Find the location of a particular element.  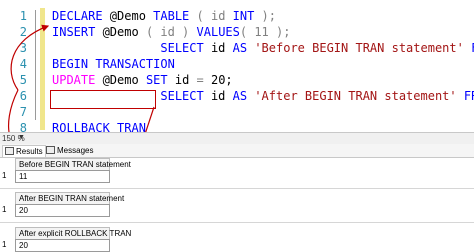

code-line: DECLARE @Demo TABLE ( id INT ); is located at coordinates (164, 16).